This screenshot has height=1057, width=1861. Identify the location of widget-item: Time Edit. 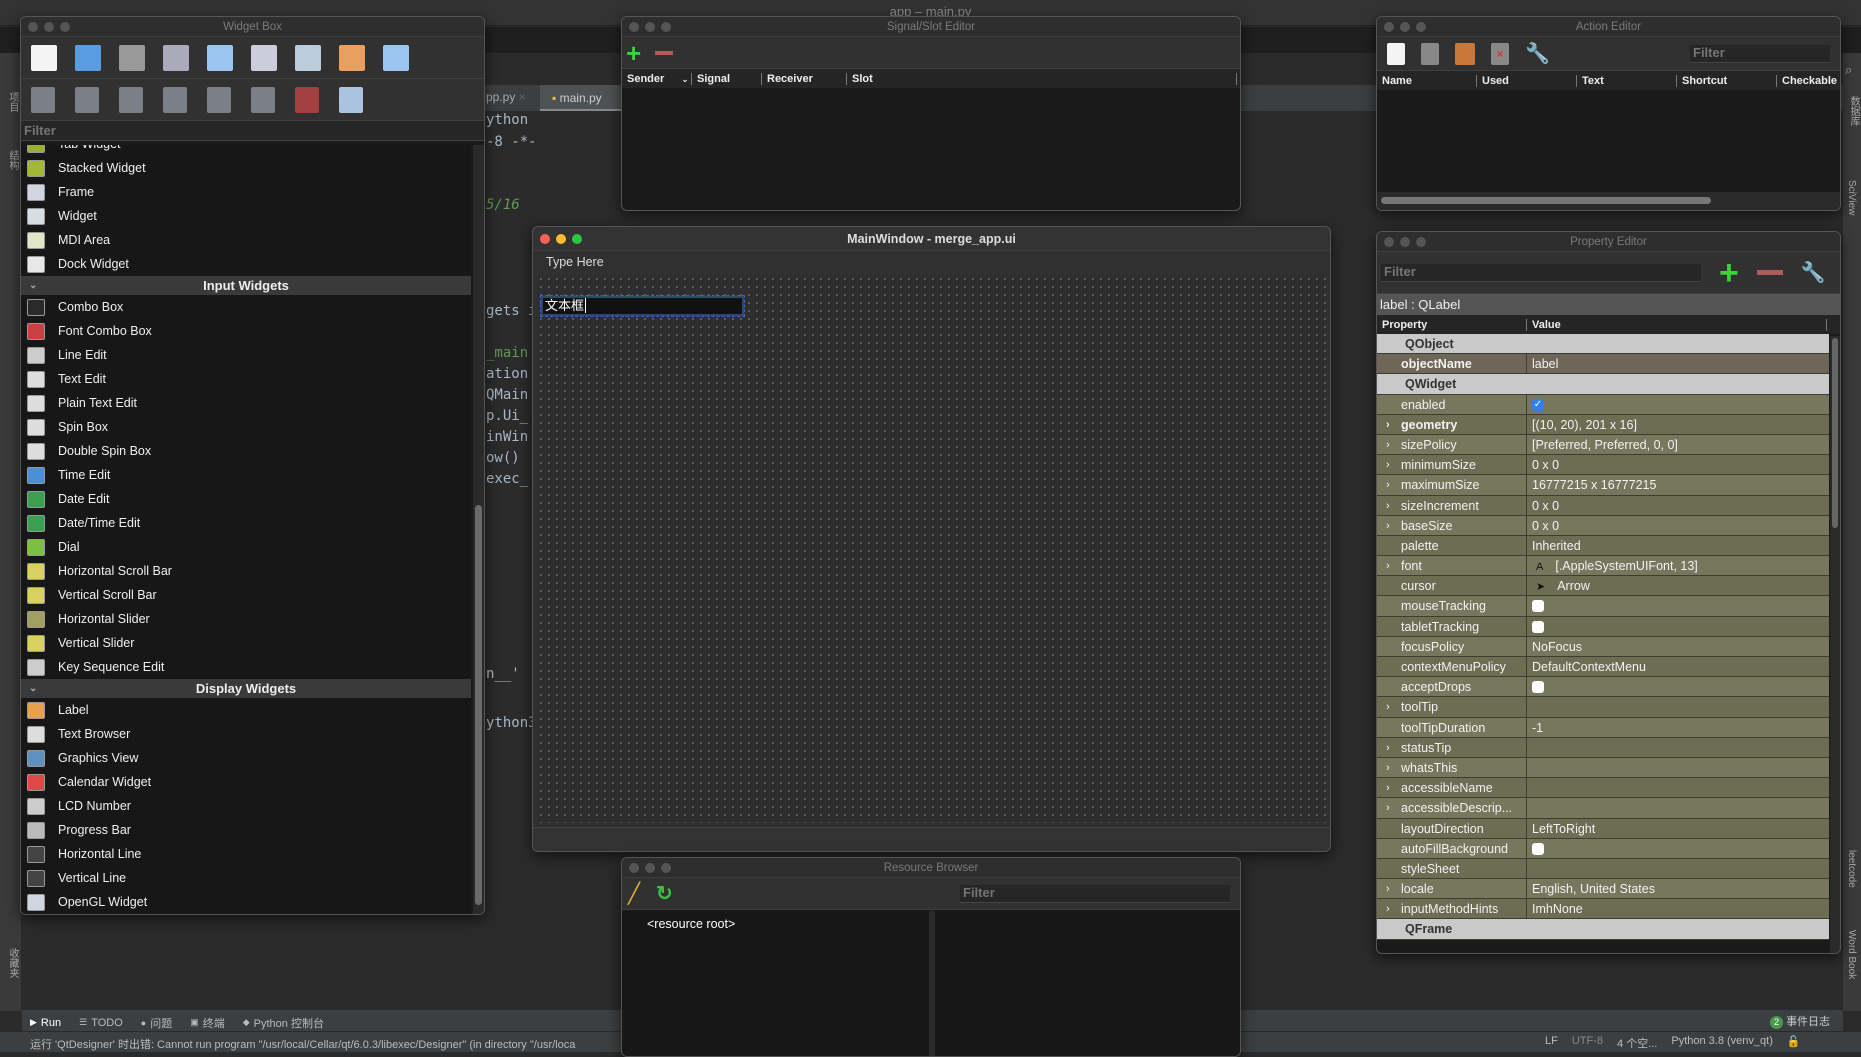
(246, 475).